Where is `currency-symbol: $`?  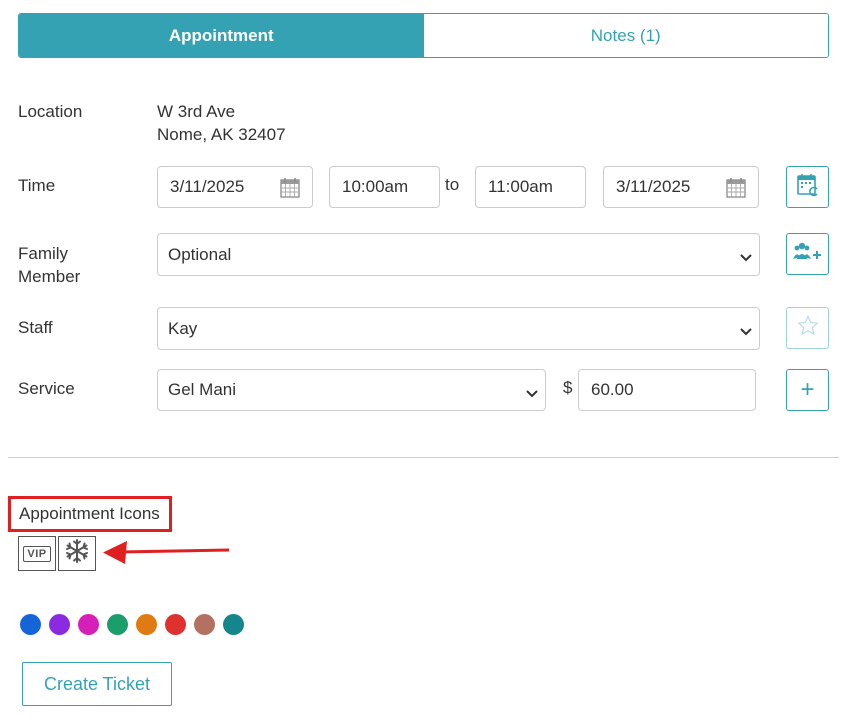 currency-symbol: $ is located at coordinates (568, 387).